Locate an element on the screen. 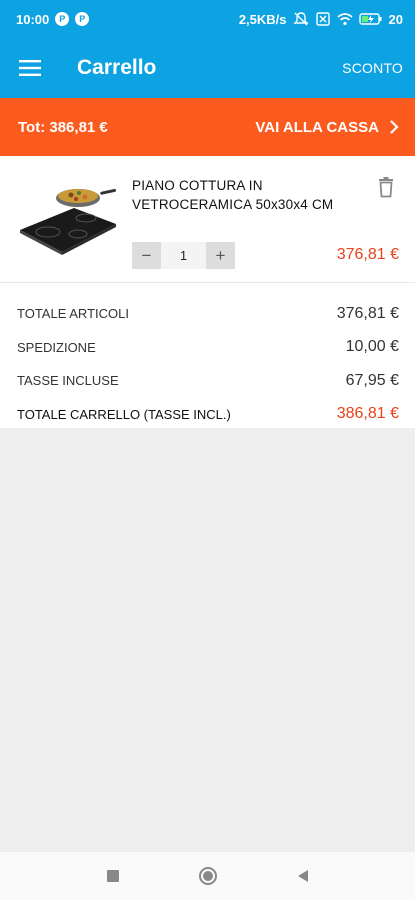 The width and height of the screenshot is (415, 900). quantity-stepper: − + is located at coordinates (183, 255).